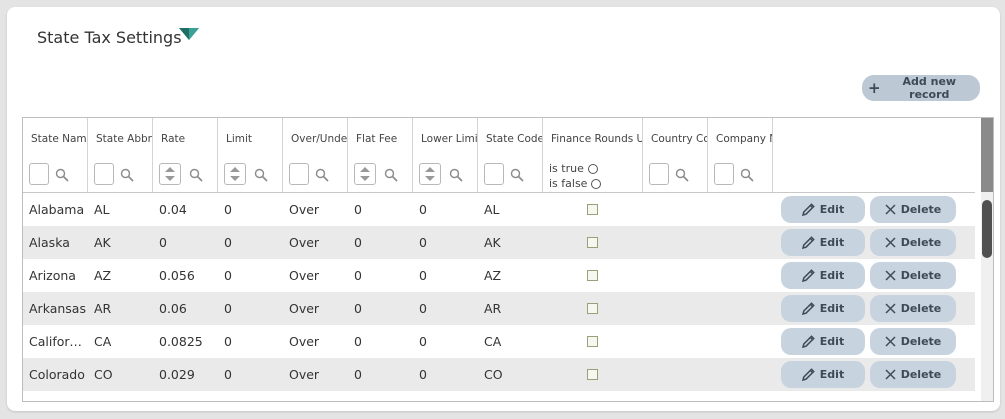 The height and width of the screenshot is (419, 1005). What do you see at coordinates (449, 139) in the screenshot?
I see `column-header-label: Lower Limit` at bounding box center [449, 139].